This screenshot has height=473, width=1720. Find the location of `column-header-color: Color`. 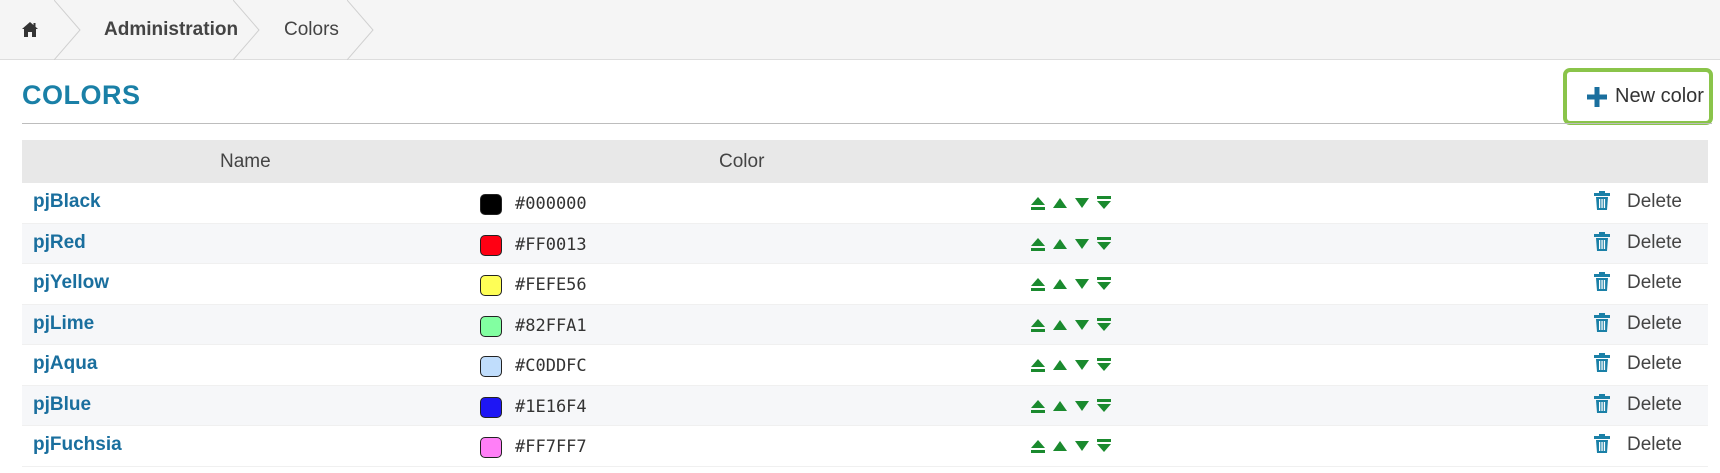

column-header-color: Color is located at coordinates (741, 162).